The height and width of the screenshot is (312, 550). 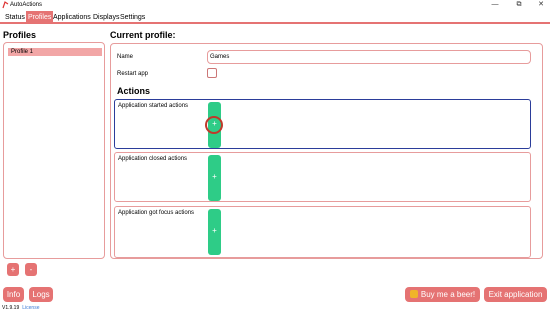 What do you see at coordinates (133, 74) in the screenshot?
I see `restart-app-label: Restart app` at bounding box center [133, 74].